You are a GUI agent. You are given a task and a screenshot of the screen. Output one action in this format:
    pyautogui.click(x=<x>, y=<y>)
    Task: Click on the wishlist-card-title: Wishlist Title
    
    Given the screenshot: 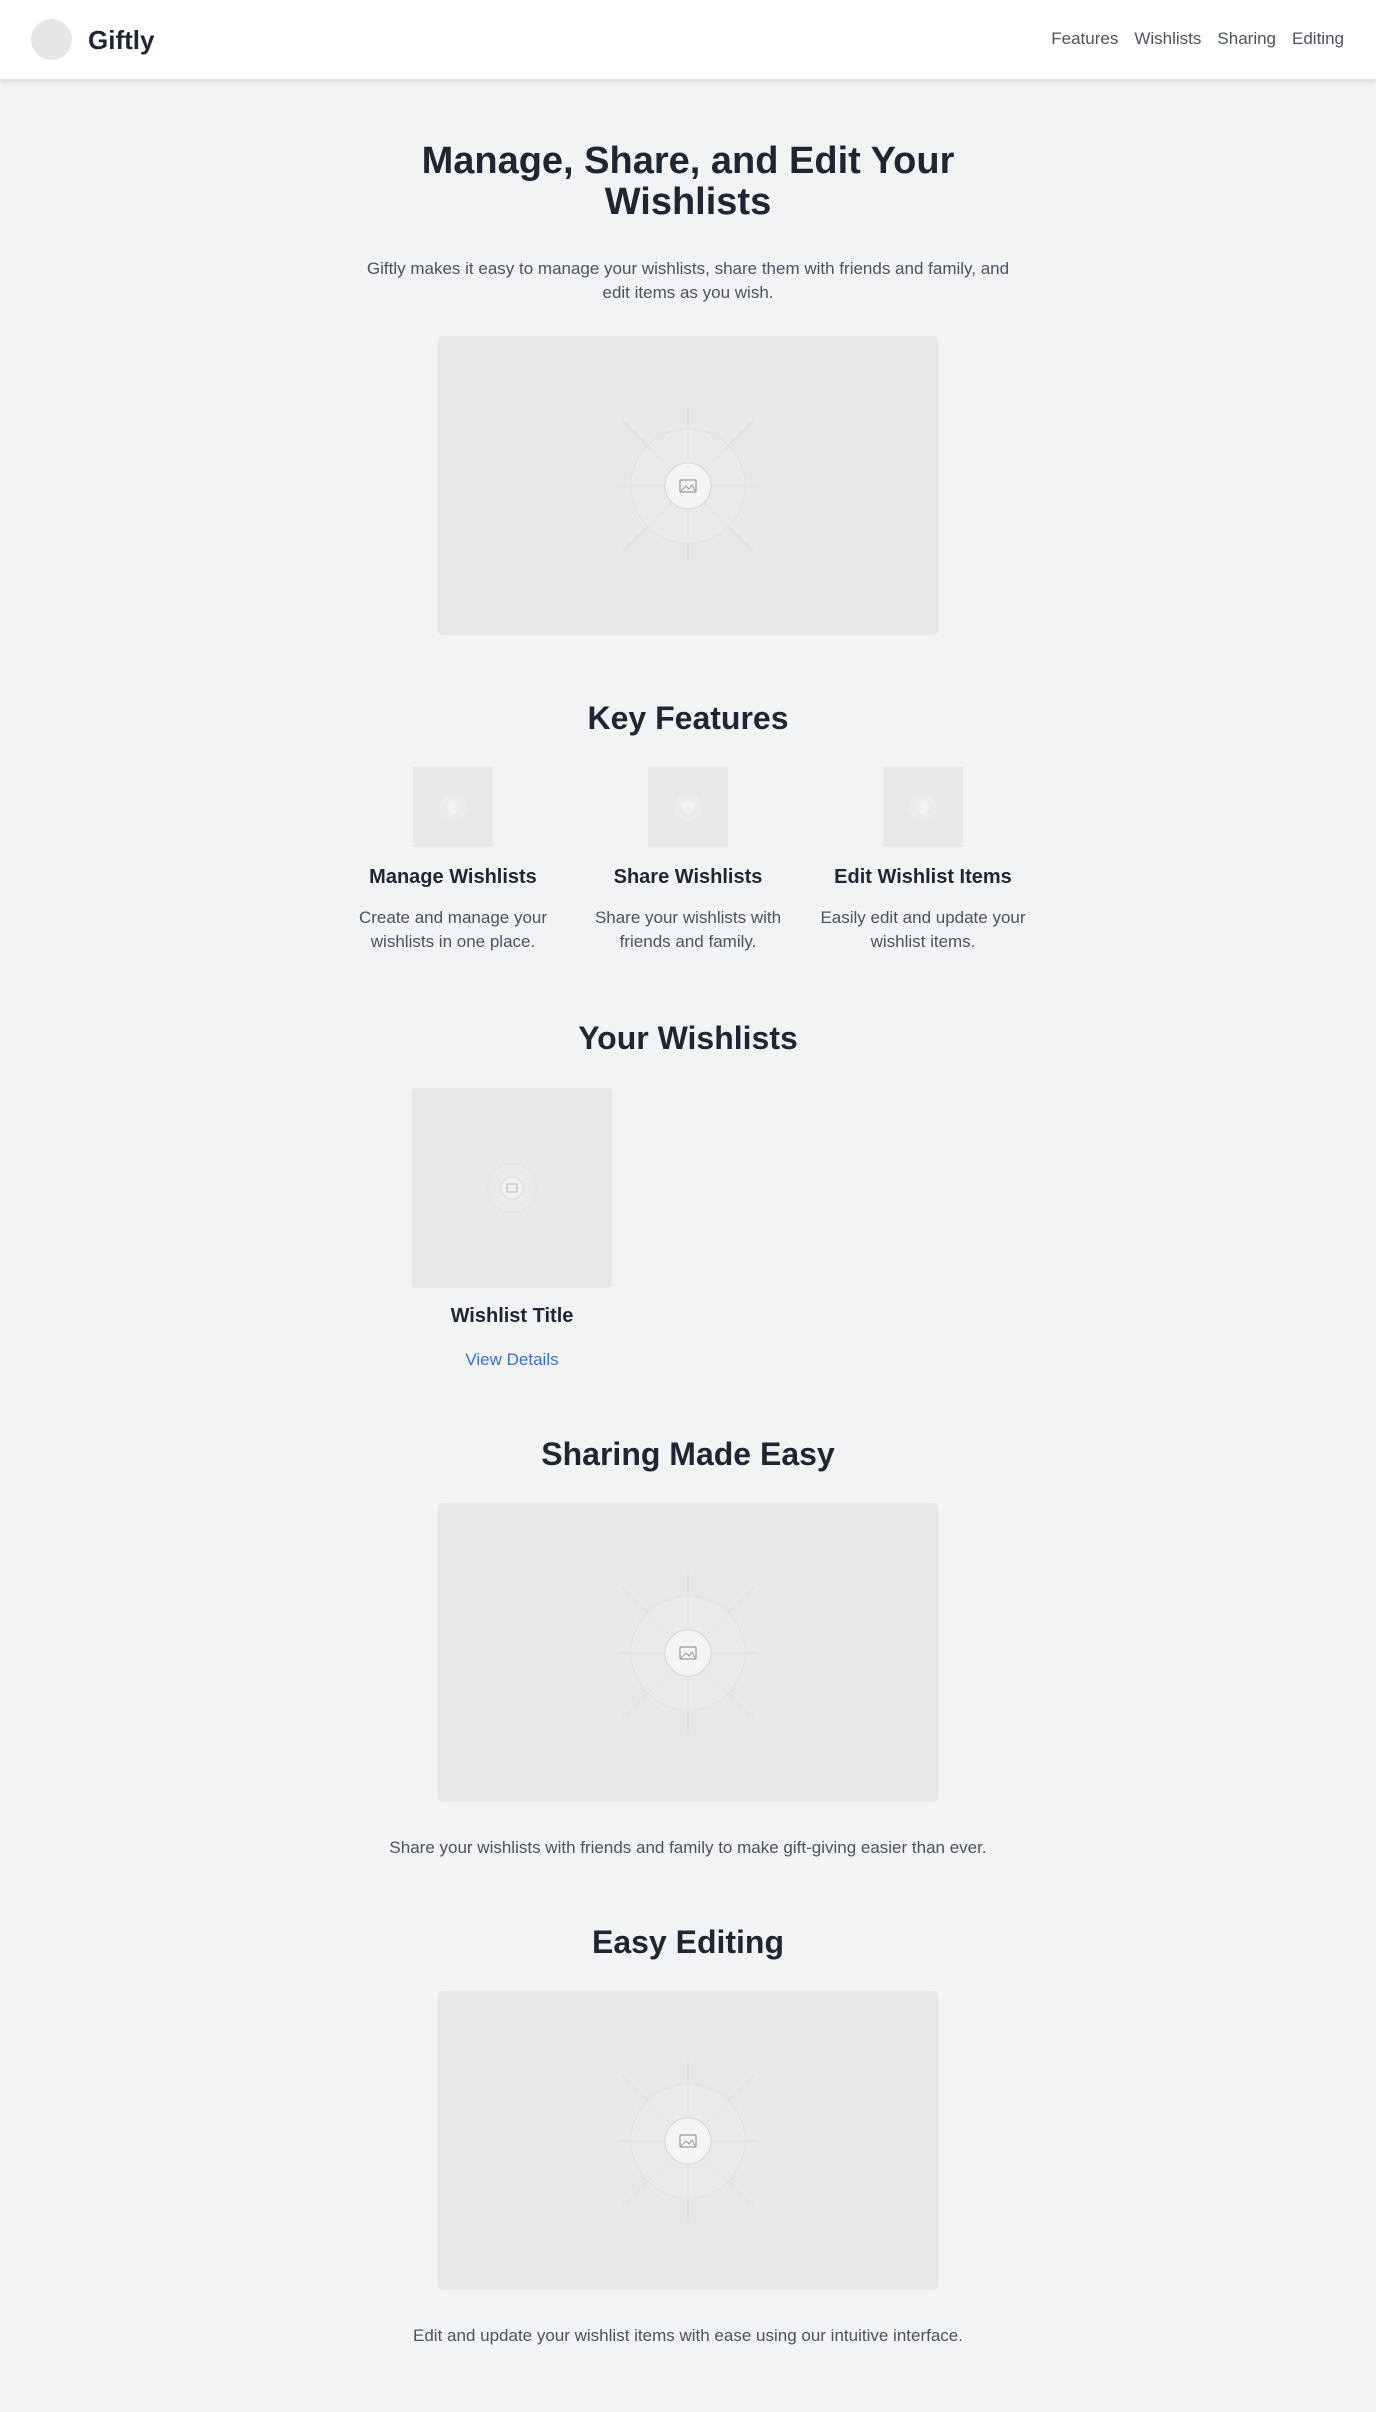 What is the action you would take?
    pyautogui.click(x=512, y=1316)
    